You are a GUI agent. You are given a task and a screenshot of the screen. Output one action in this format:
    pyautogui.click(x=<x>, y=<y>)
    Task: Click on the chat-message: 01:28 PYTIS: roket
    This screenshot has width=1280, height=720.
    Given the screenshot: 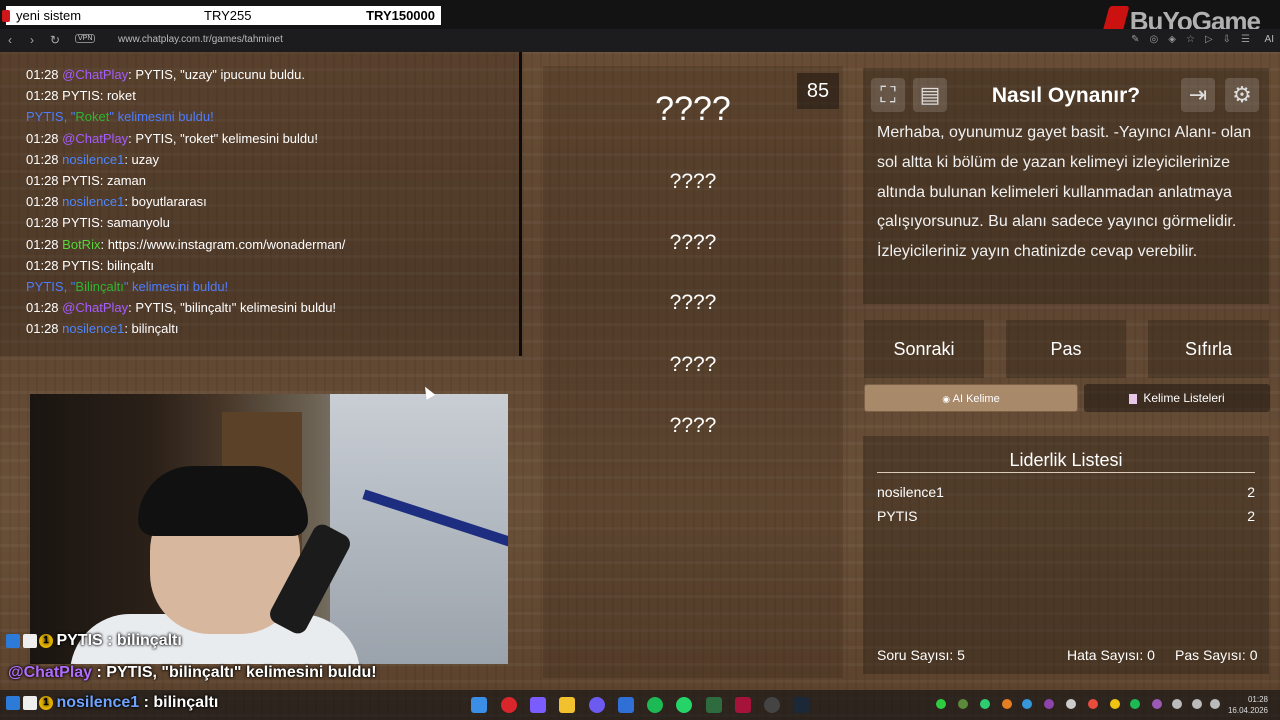 What is the action you would take?
    pyautogui.click(x=185, y=95)
    